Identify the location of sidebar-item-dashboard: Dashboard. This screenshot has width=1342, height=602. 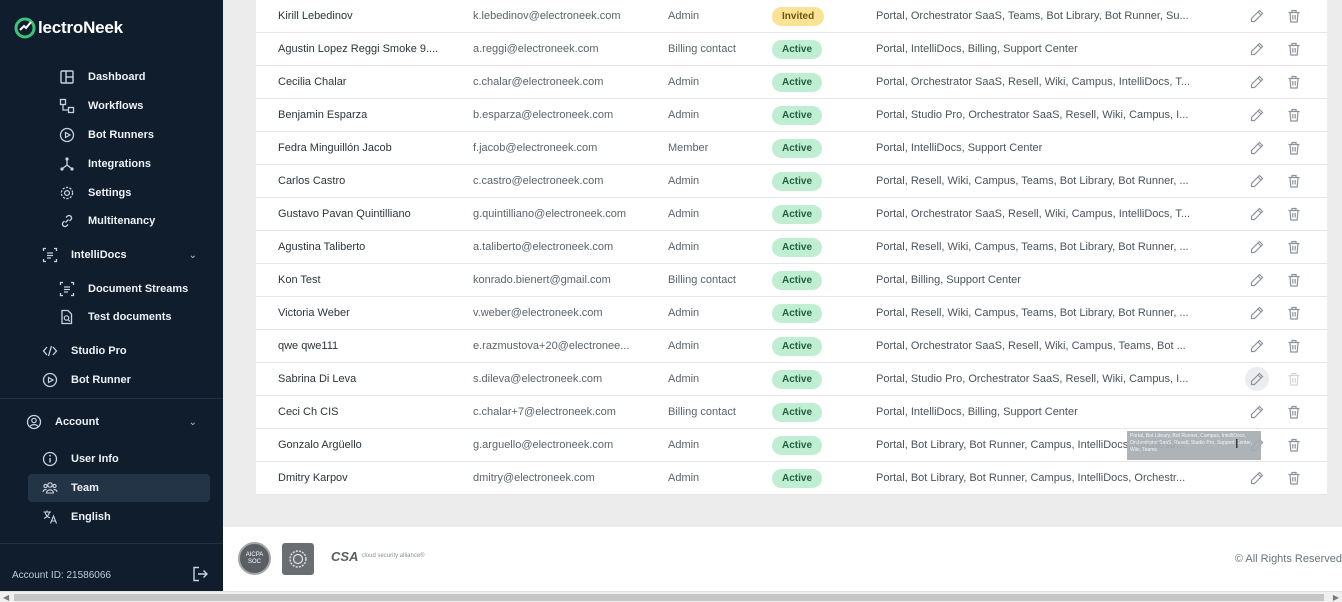
(111, 77).